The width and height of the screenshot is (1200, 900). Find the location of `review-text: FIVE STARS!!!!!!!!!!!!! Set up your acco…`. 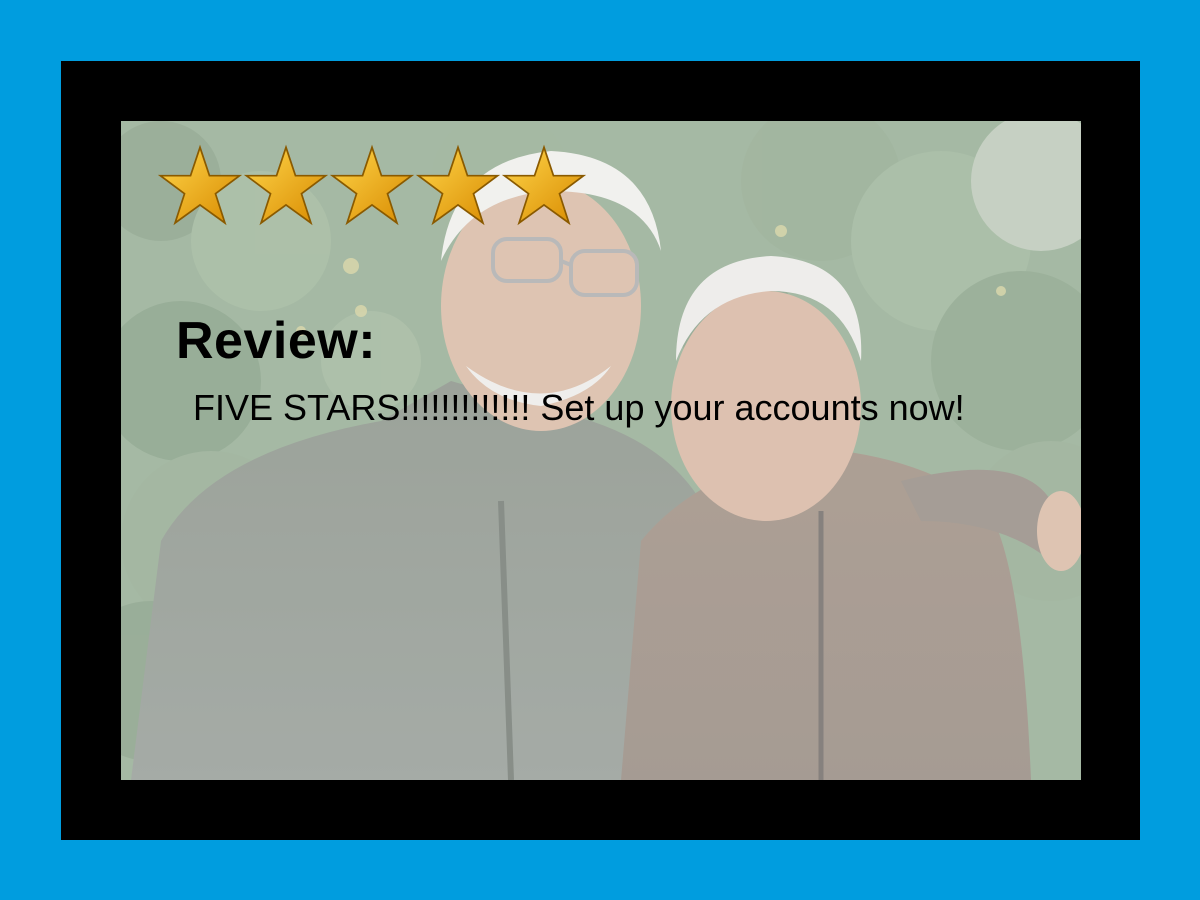

review-text: FIVE STARS!!!!!!!!!!!!! Set up your acco… is located at coordinates (579, 407).